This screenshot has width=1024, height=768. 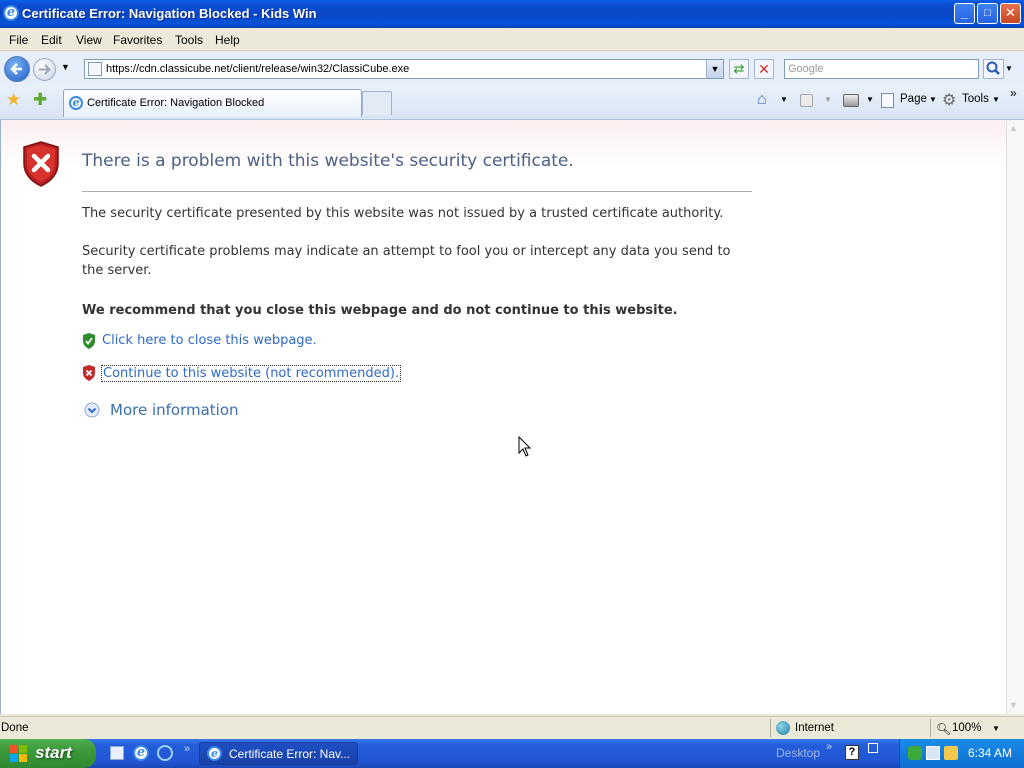 I want to click on show-desktop-quicklaunch-icon, so click(x=117, y=753).